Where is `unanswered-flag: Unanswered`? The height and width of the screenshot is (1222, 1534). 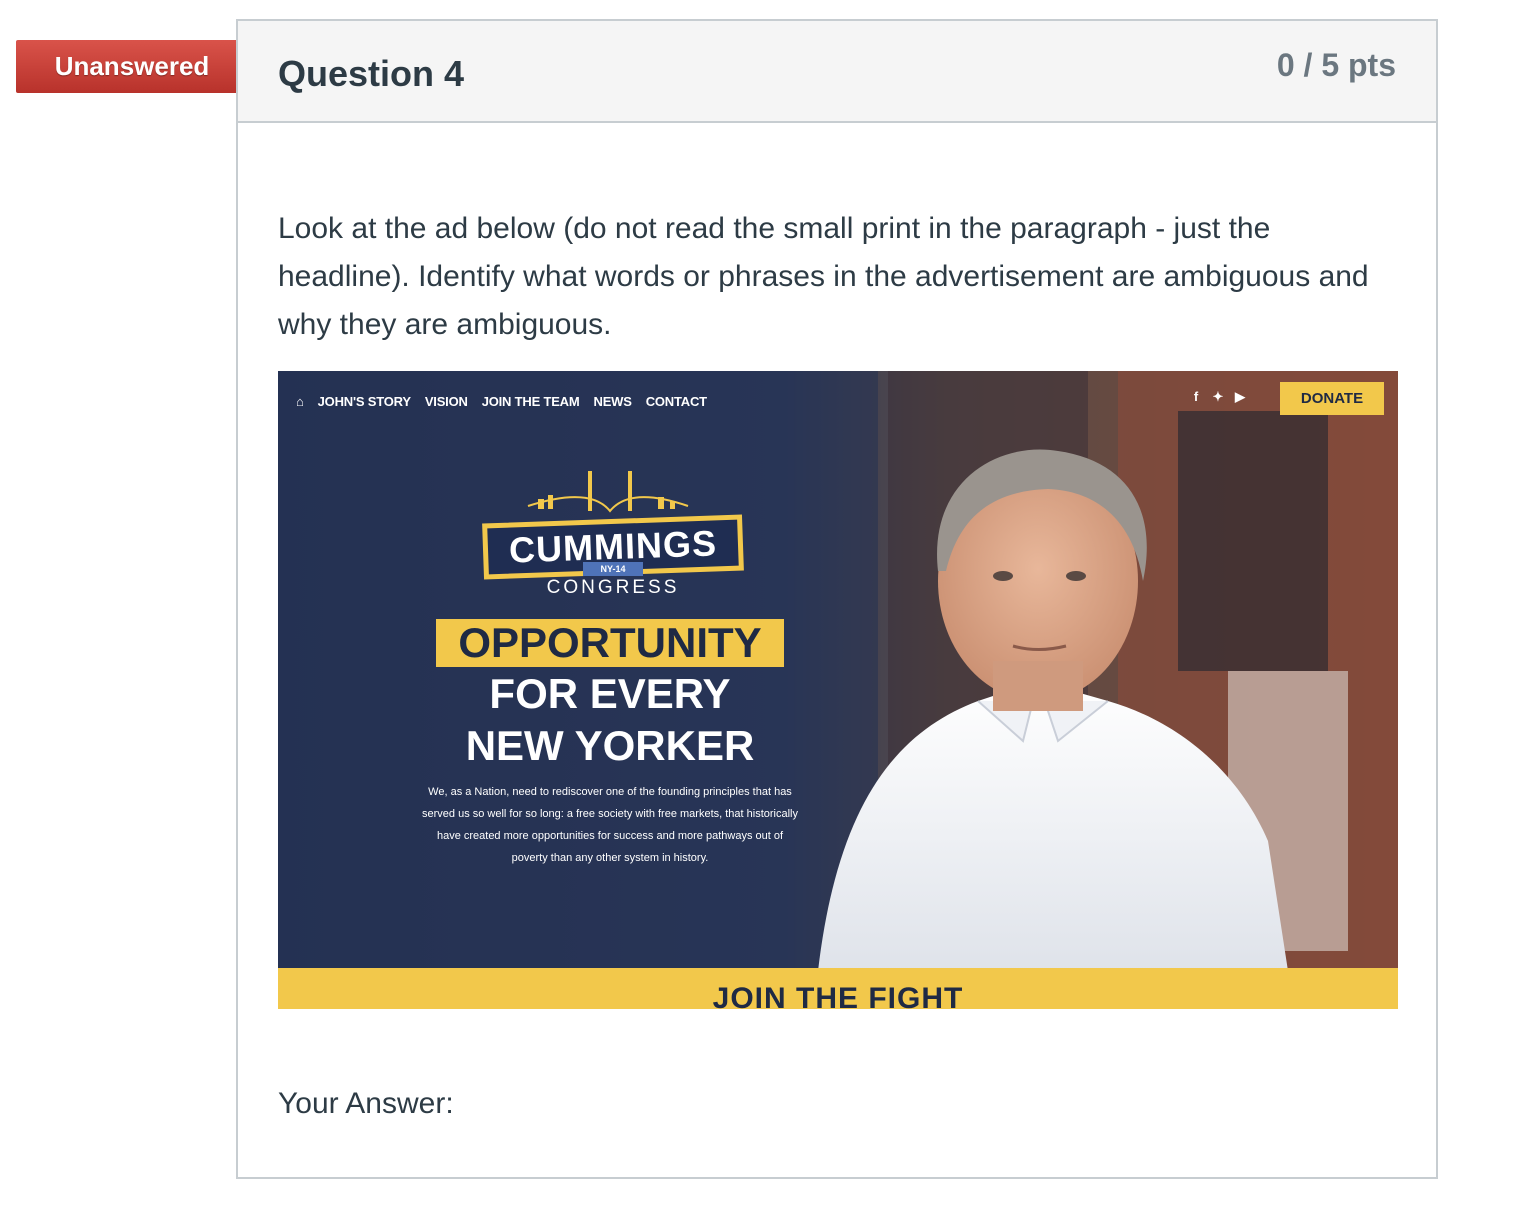 unanswered-flag: Unanswered is located at coordinates (142, 66).